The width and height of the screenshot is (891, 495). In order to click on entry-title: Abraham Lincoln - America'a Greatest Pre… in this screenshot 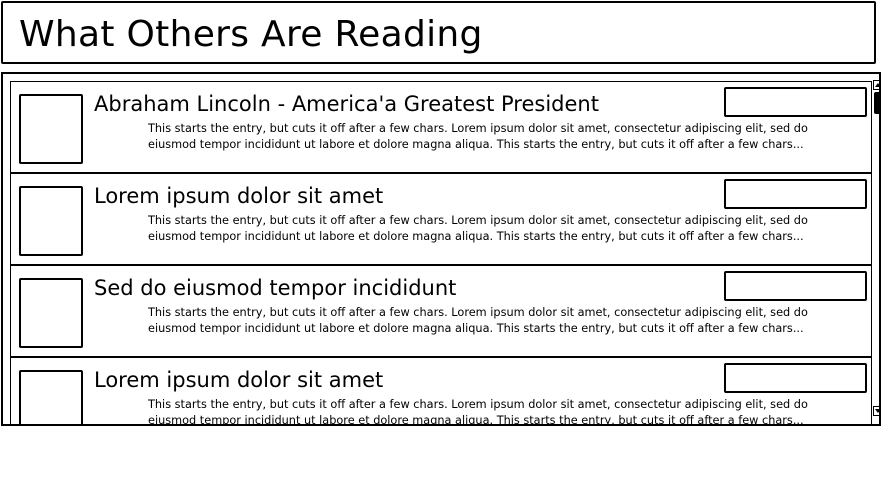, I will do `click(346, 104)`.